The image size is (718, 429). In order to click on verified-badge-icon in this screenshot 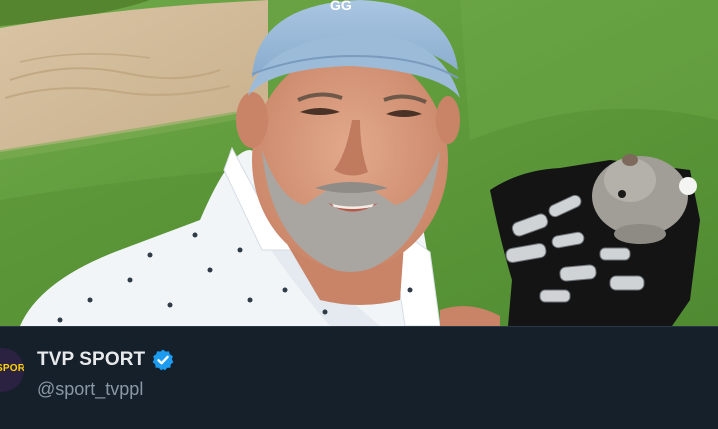, I will do `click(163, 360)`.